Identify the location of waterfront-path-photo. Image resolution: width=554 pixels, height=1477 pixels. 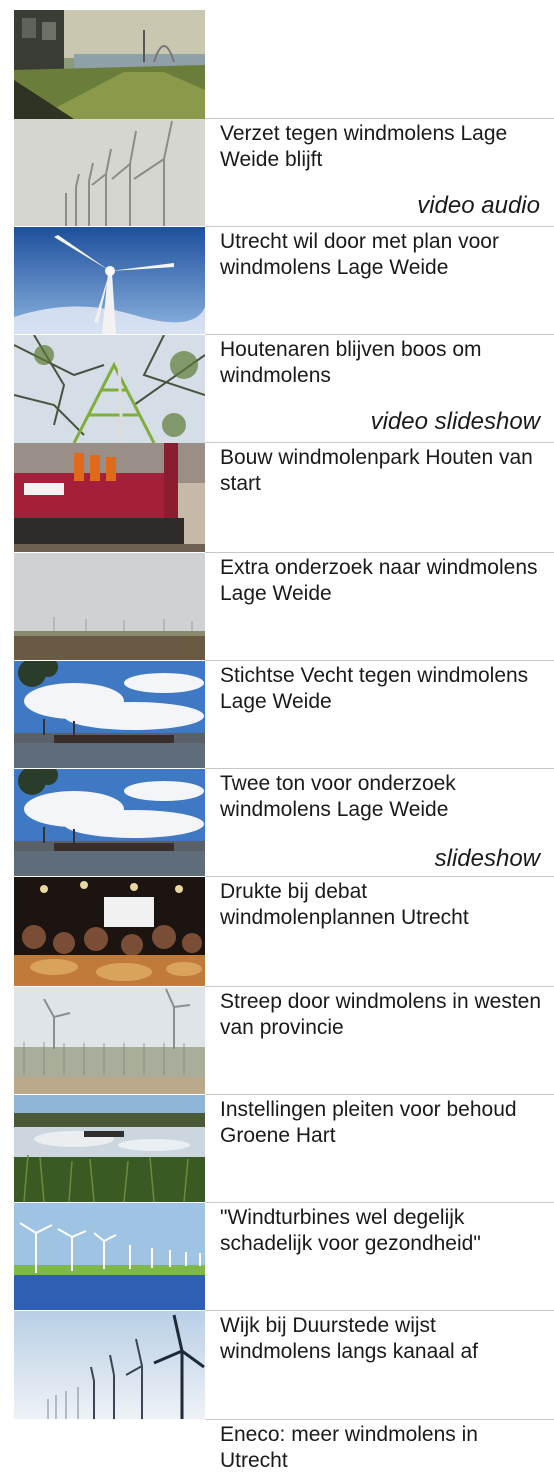
(109, 64).